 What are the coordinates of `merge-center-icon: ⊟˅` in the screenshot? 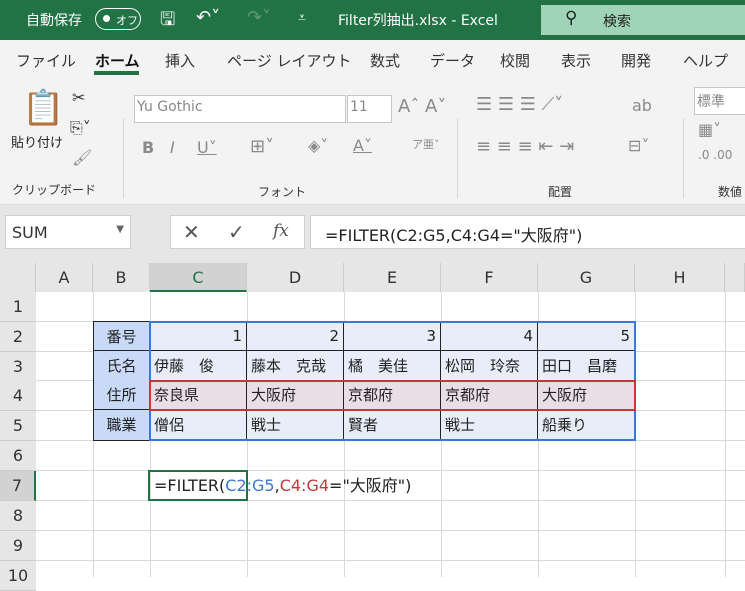 It's located at (638, 145).